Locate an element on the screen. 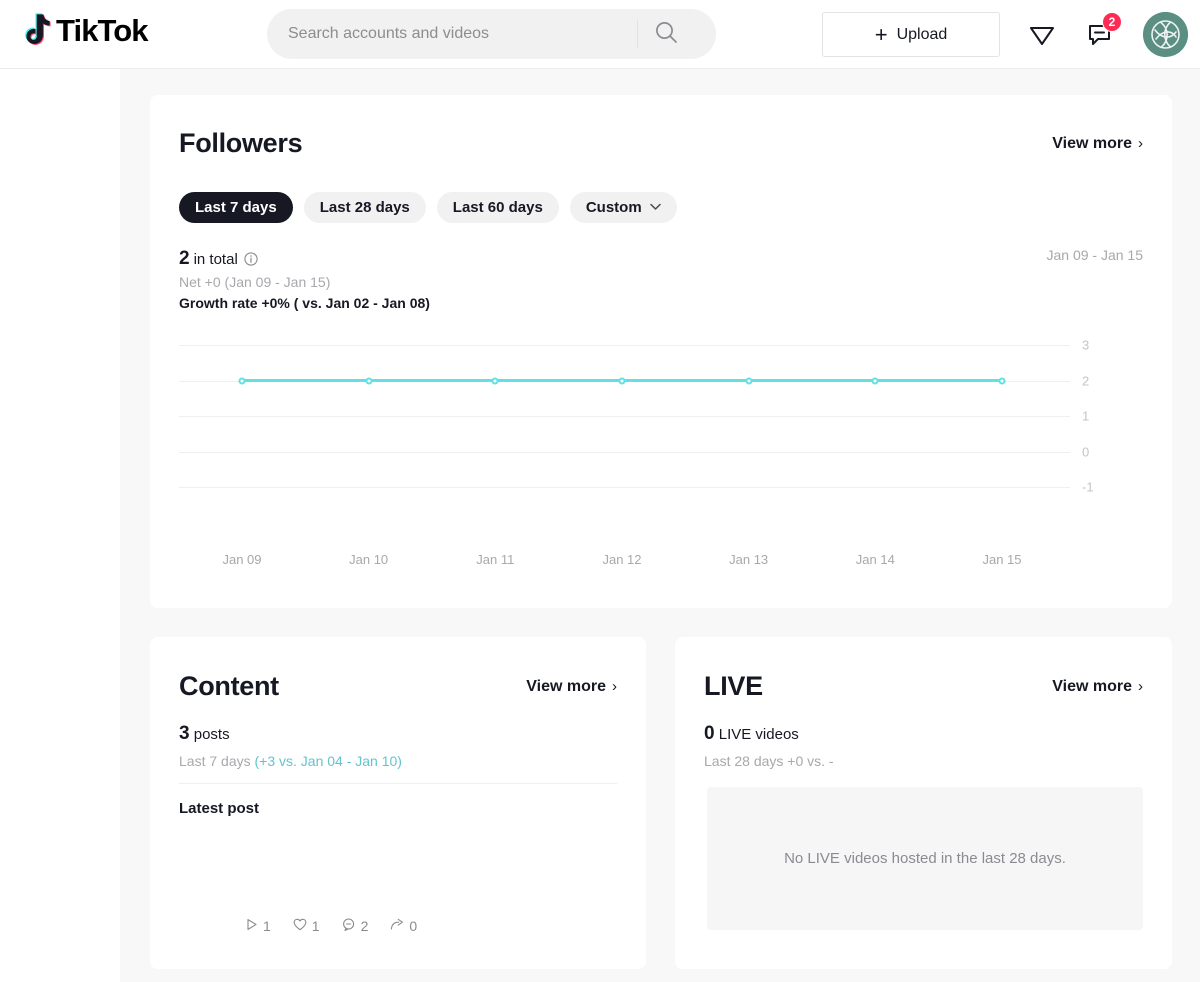 Image resolution: width=1200 pixels, height=982 pixels. like-count: 1 is located at coordinates (315, 926).